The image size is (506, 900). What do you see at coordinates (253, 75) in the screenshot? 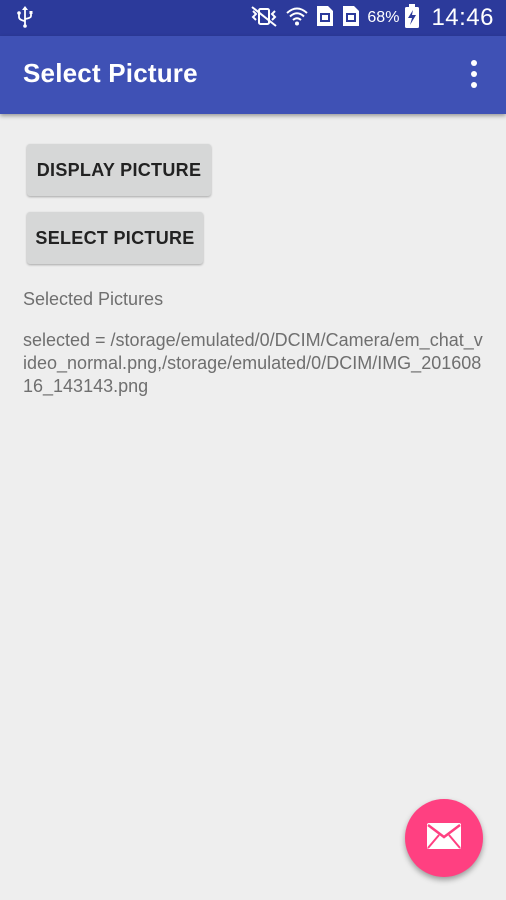
I see `app-bar: Select Picture` at bounding box center [253, 75].